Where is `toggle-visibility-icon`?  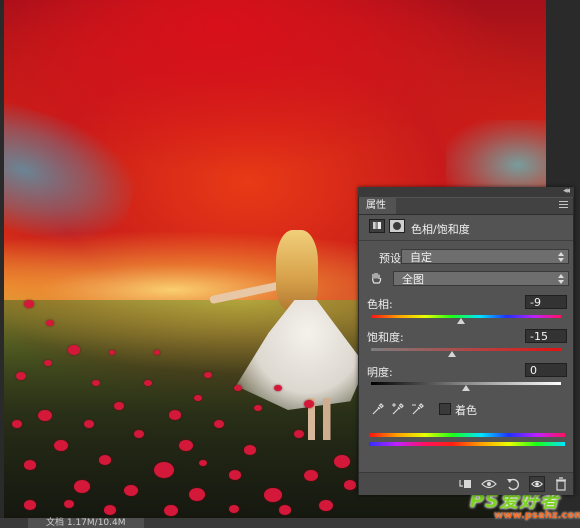
toggle-visibility-icon is located at coordinates (537, 484).